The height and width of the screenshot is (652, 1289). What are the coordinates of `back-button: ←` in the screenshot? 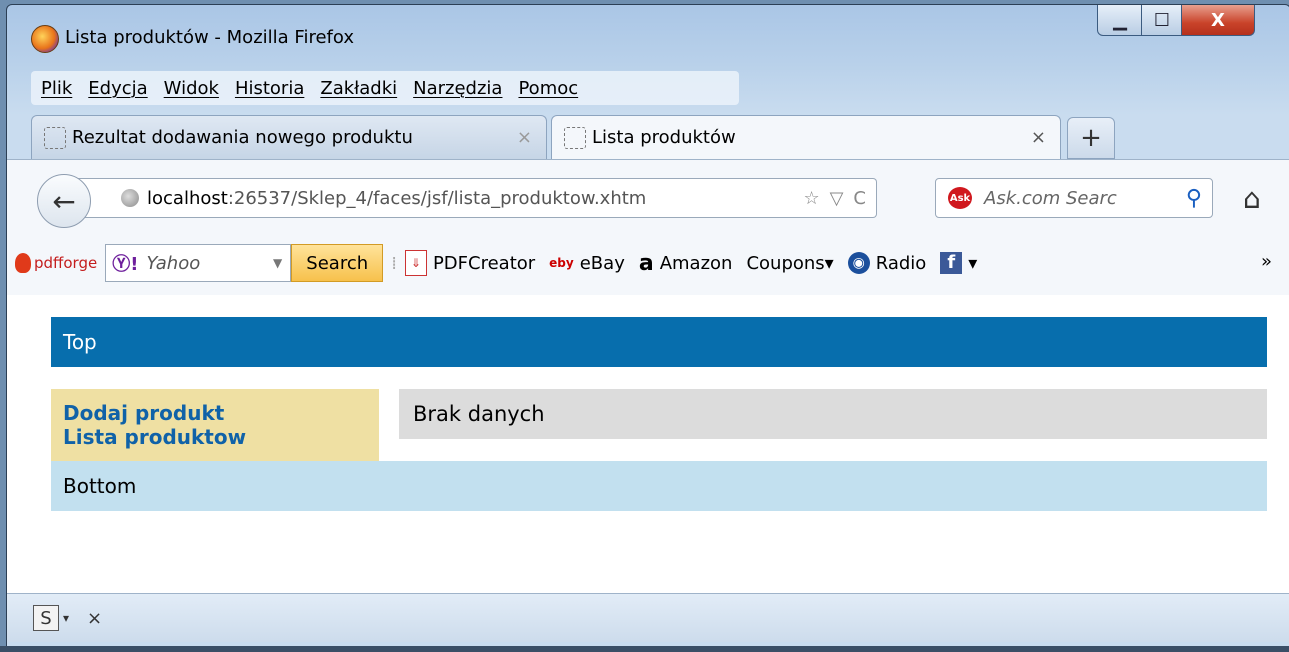 It's located at (64, 201).